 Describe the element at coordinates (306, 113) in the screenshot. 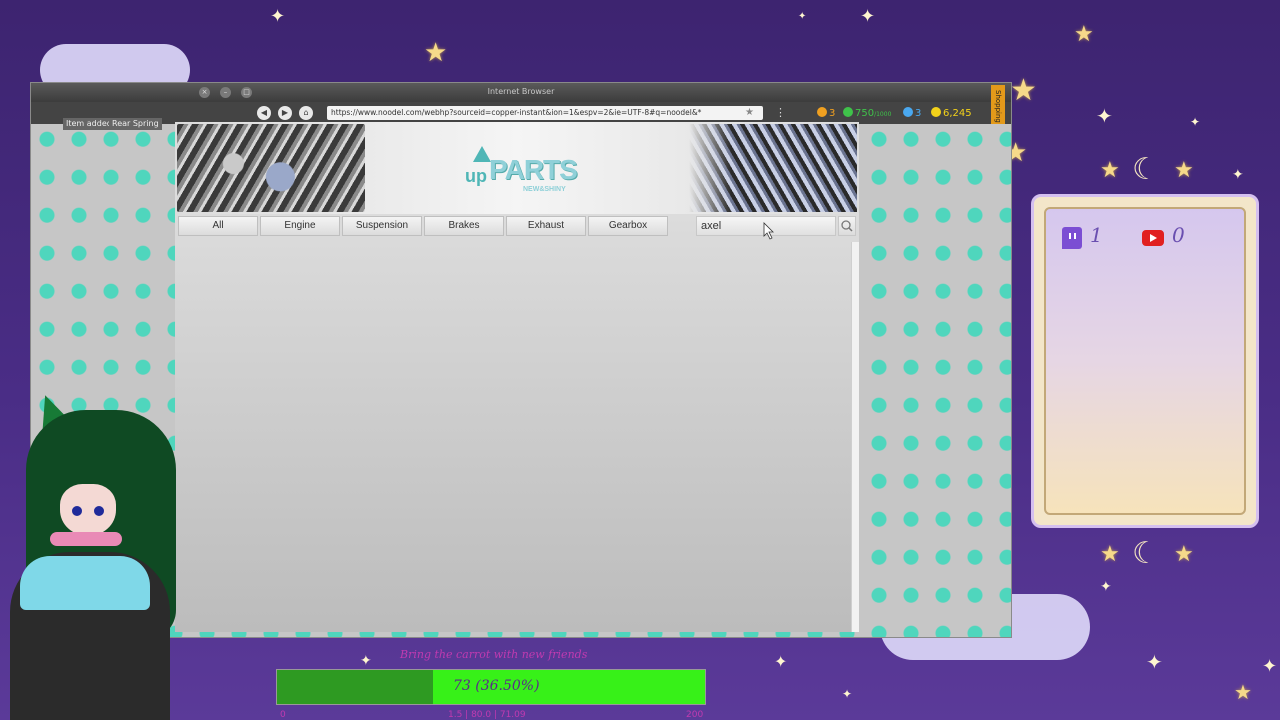

I see `home-icon: ⌂` at that location.